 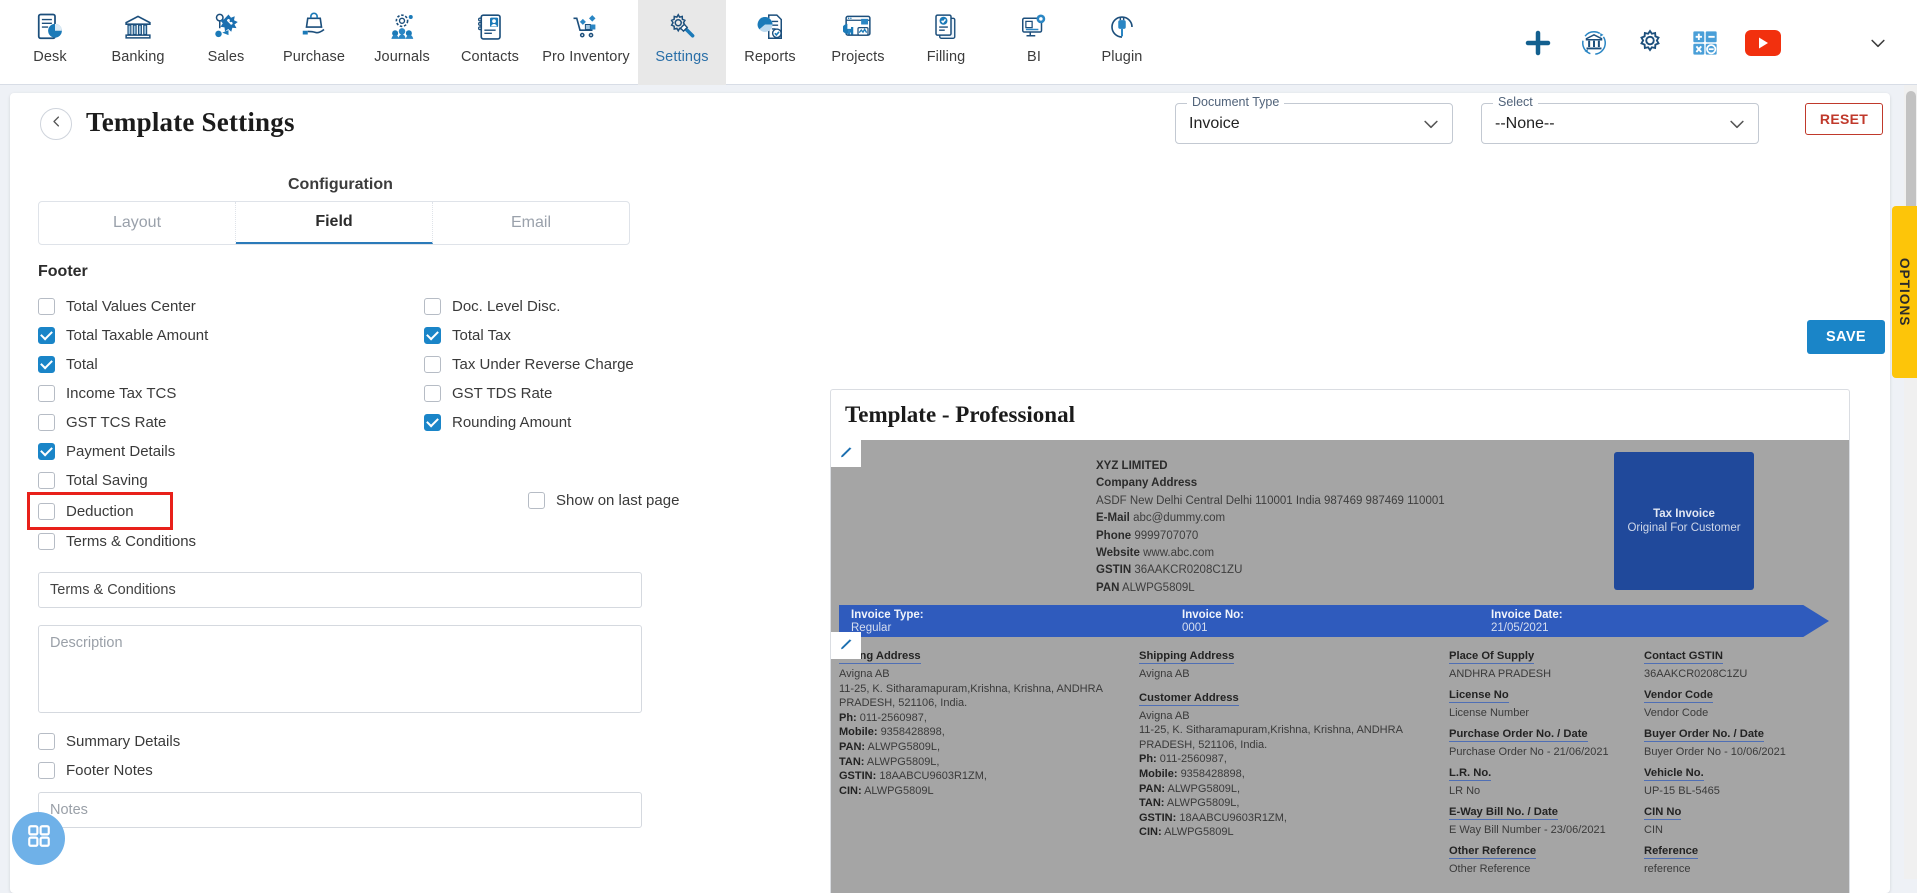 I want to click on nav-item-label: Sales, so click(x=226, y=57).